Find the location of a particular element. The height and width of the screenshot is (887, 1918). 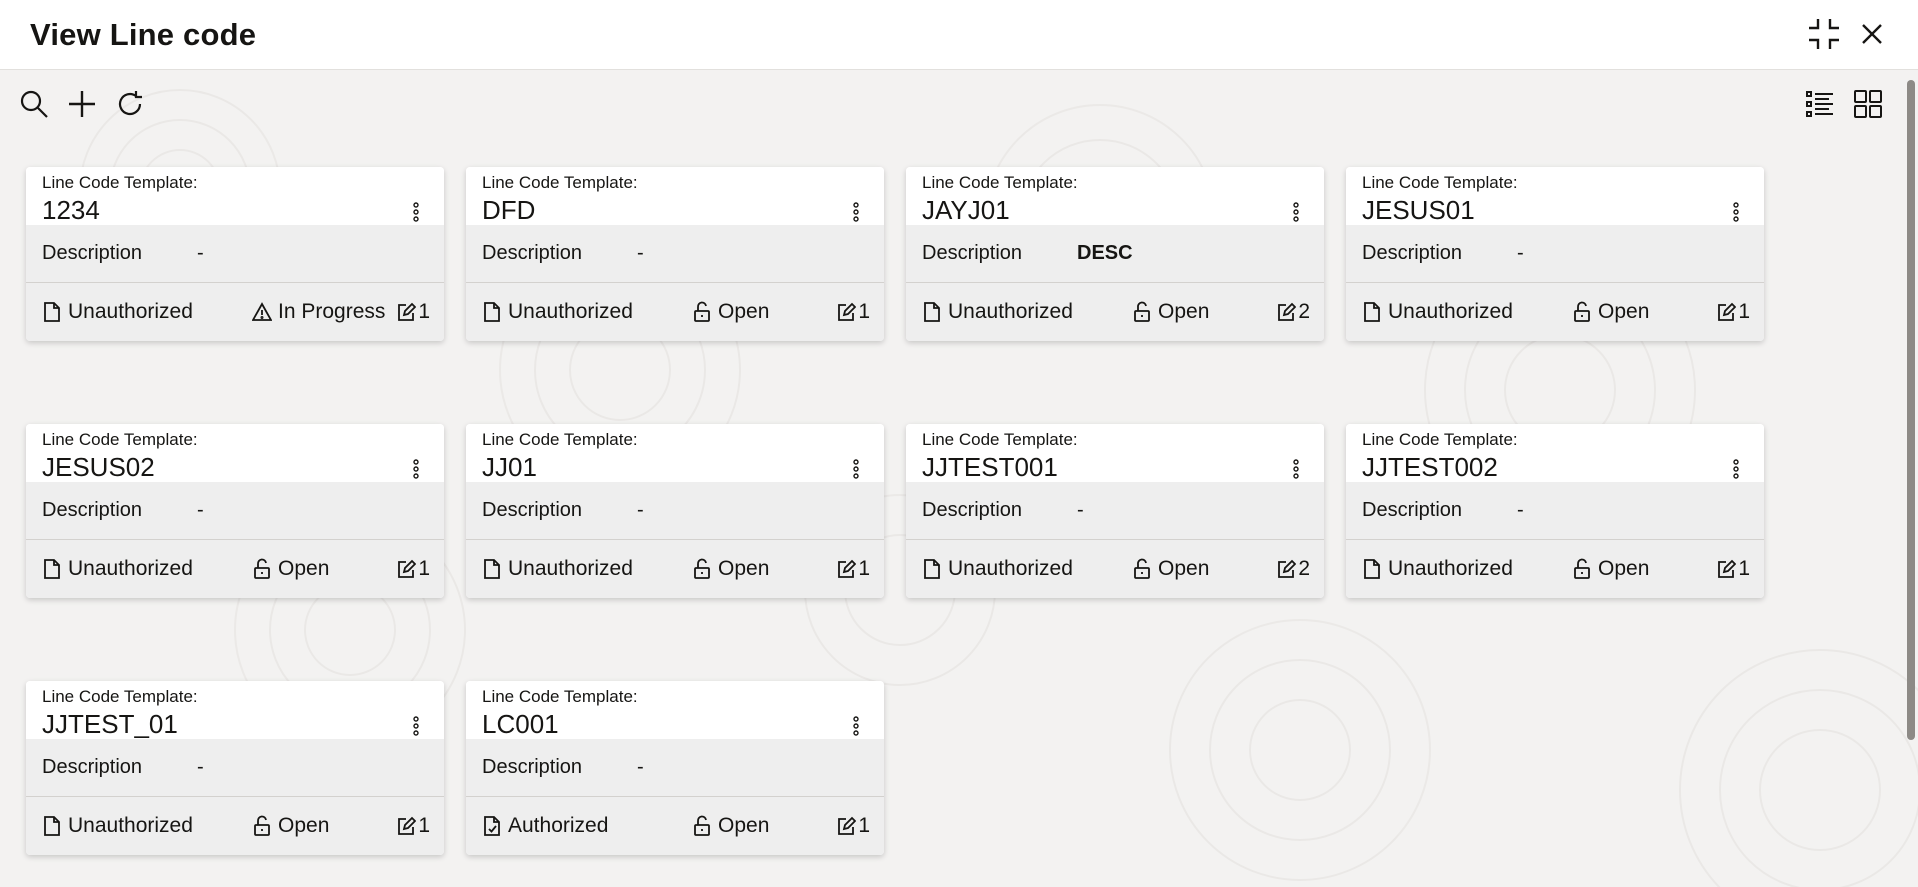

process-status: In Progress is located at coordinates (318, 312).